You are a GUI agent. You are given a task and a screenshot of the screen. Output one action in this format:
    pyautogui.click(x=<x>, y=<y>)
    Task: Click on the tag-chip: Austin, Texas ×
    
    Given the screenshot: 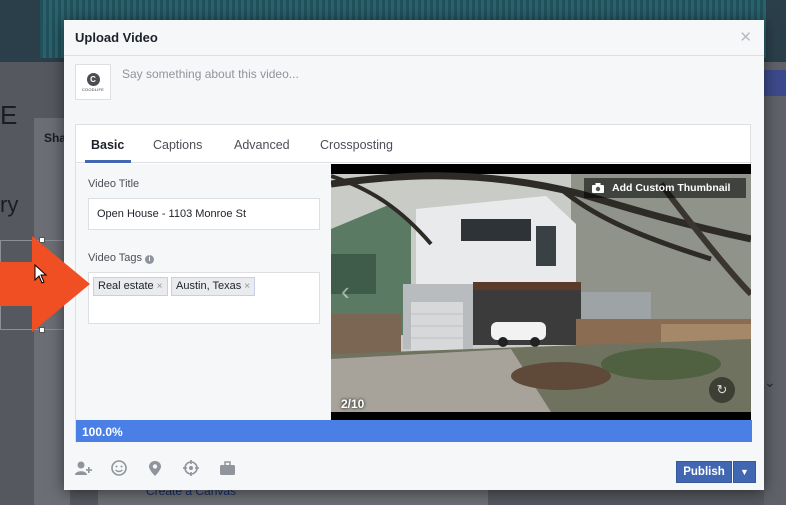 What is the action you would take?
    pyautogui.click(x=213, y=286)
    